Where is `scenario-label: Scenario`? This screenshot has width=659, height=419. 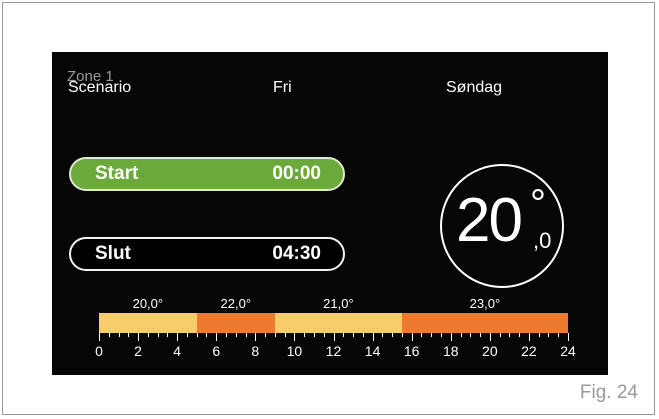
scenario-label: Scenario is located at coordinates (100, 87).